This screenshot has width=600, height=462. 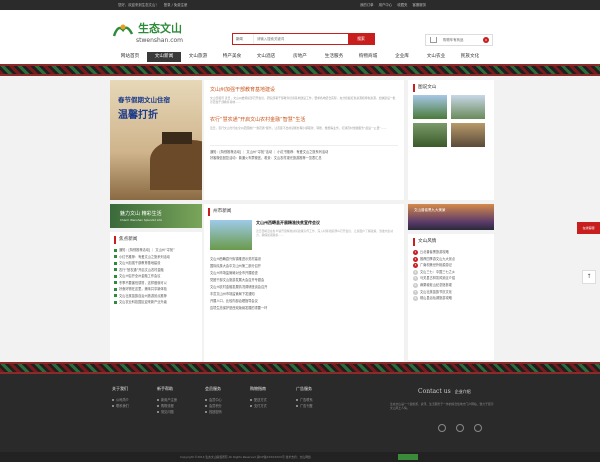 What do you see at coordinates (144, 100) in the screenshot?
I see `promo-banner-line1: 春节假期文山住宿` at bounding box center [144, 100].